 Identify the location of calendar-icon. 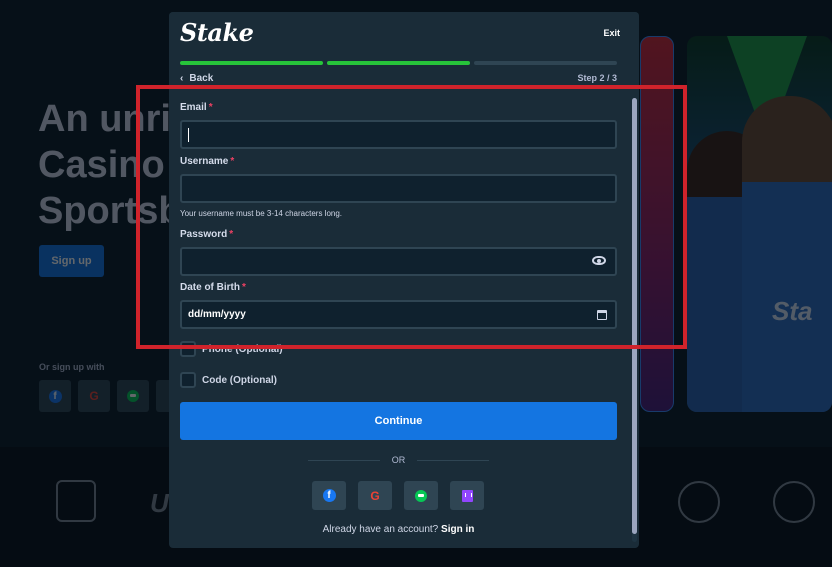
(602, 315).